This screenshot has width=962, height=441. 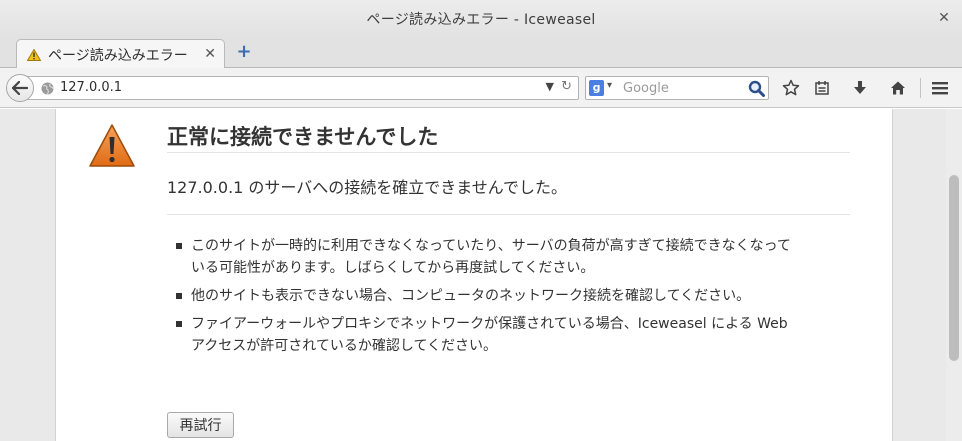 I want to click on vertical-scrollbar, so click(x=954, y=275).